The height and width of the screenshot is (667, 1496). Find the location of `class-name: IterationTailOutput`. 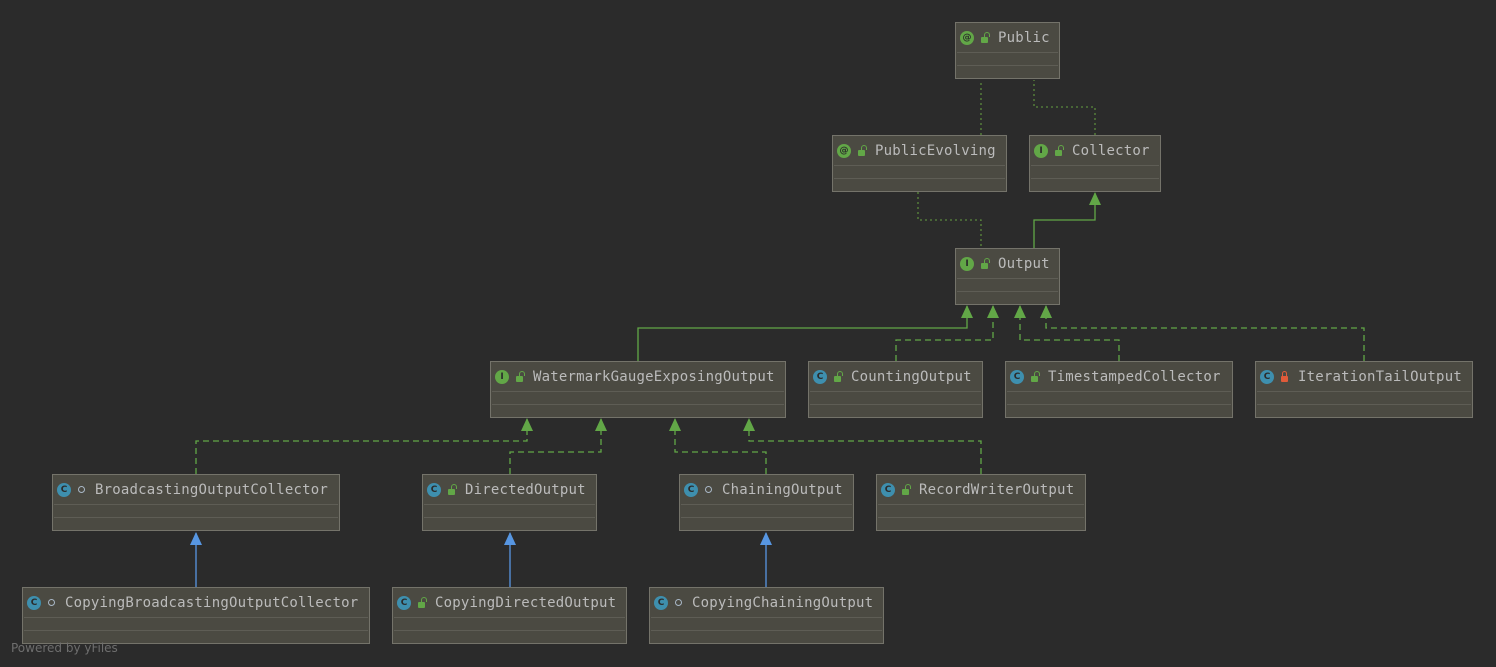

class-name: IterationTailOutput is located at coordinates (1380, 376).